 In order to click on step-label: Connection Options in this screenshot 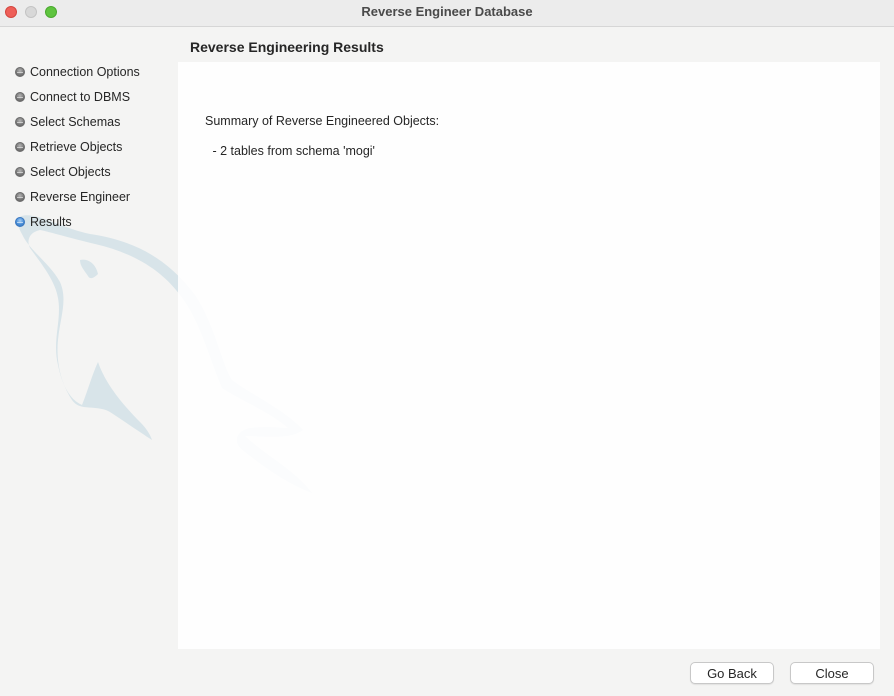, I will do `click(85, 72)`.